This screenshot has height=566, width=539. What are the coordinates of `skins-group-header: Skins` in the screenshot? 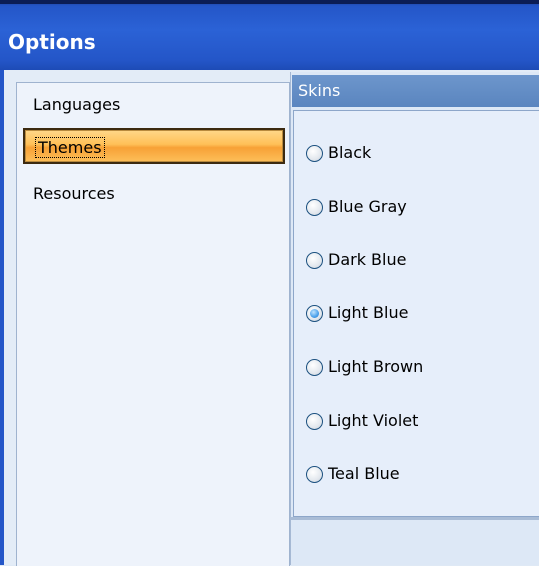 It's located at (415, 91).